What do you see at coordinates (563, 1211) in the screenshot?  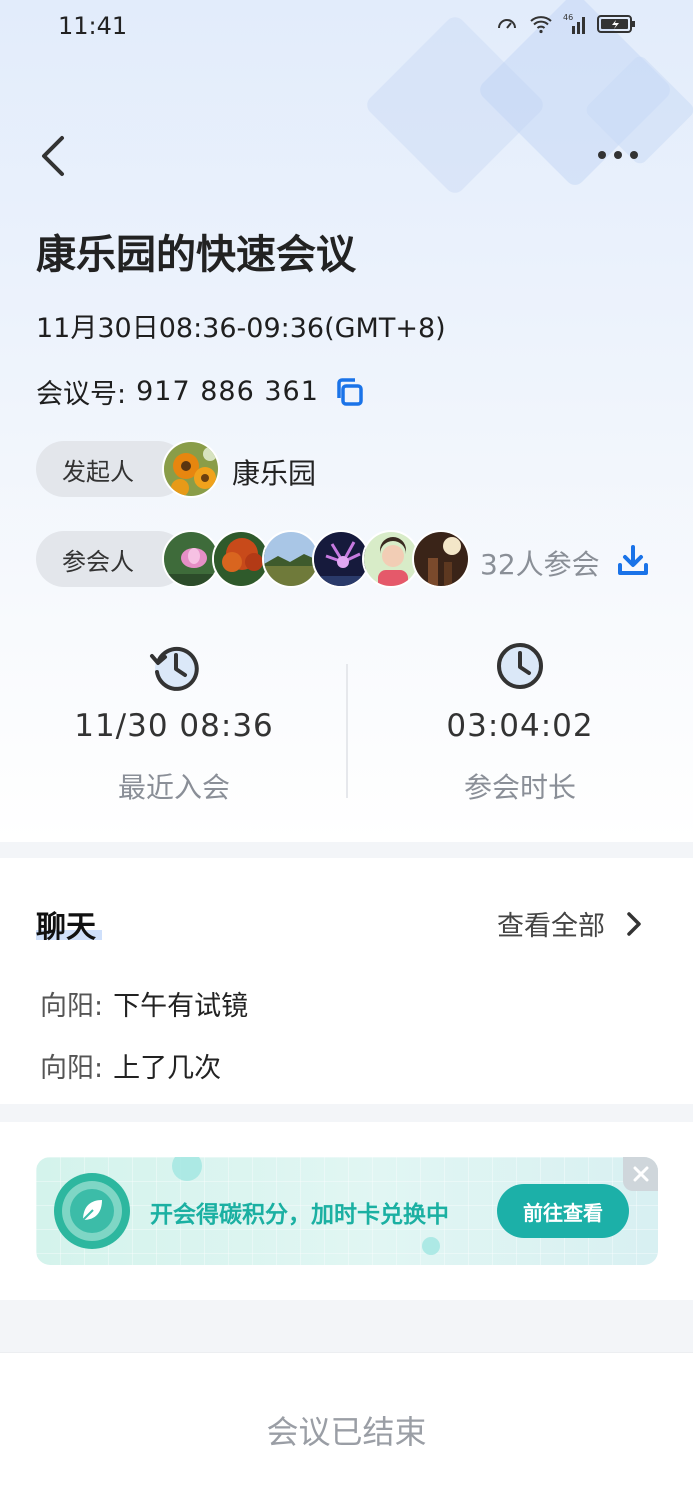 I see `promo-view-button: 前往查看` at bounding box center [563, 1211].